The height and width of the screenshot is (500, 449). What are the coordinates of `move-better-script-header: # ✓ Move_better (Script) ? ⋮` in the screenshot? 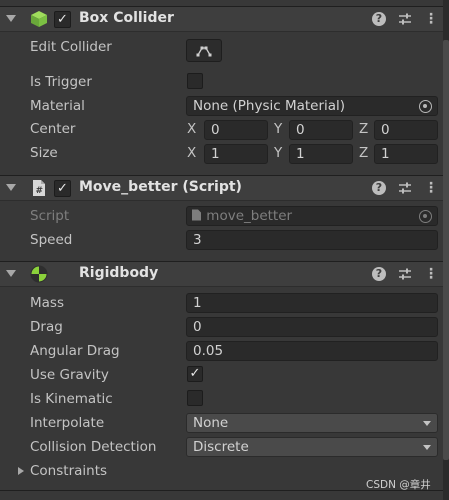 It's located at (221, 188).